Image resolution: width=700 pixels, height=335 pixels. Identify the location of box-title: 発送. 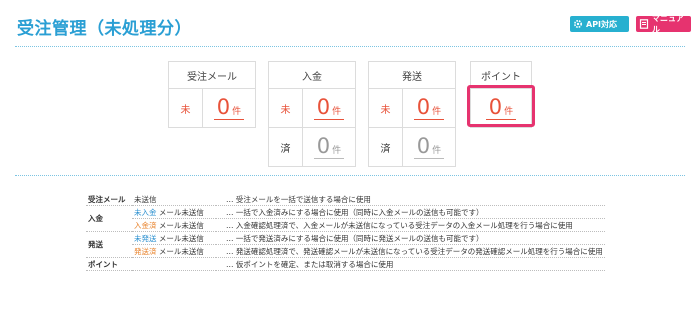
(412, 75).